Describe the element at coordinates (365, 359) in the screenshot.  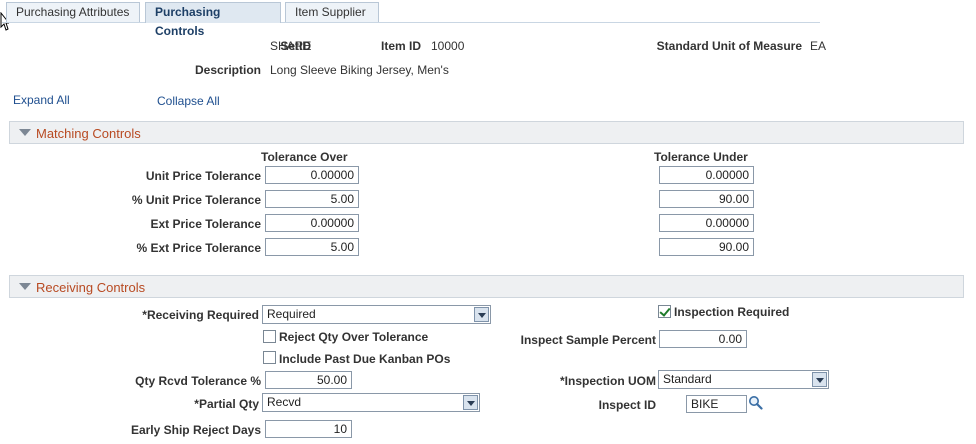
I see `include-past-due-kanban-label: Include Past Due Kanban POs` at that location.